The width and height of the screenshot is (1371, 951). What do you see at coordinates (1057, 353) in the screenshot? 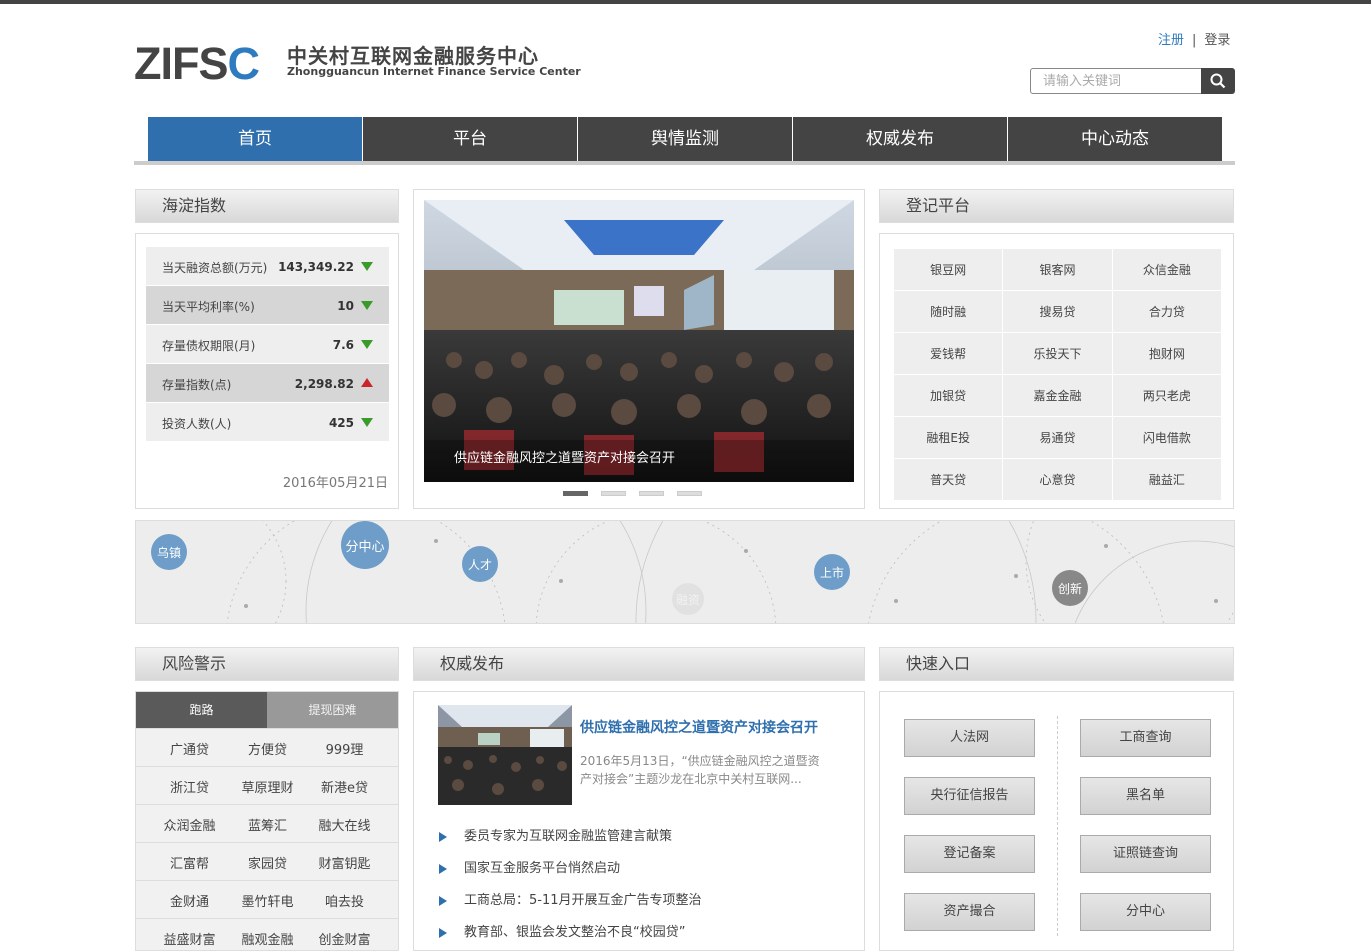
I see `platform-link: 乐投天下` at bounding box center [1057, 353].